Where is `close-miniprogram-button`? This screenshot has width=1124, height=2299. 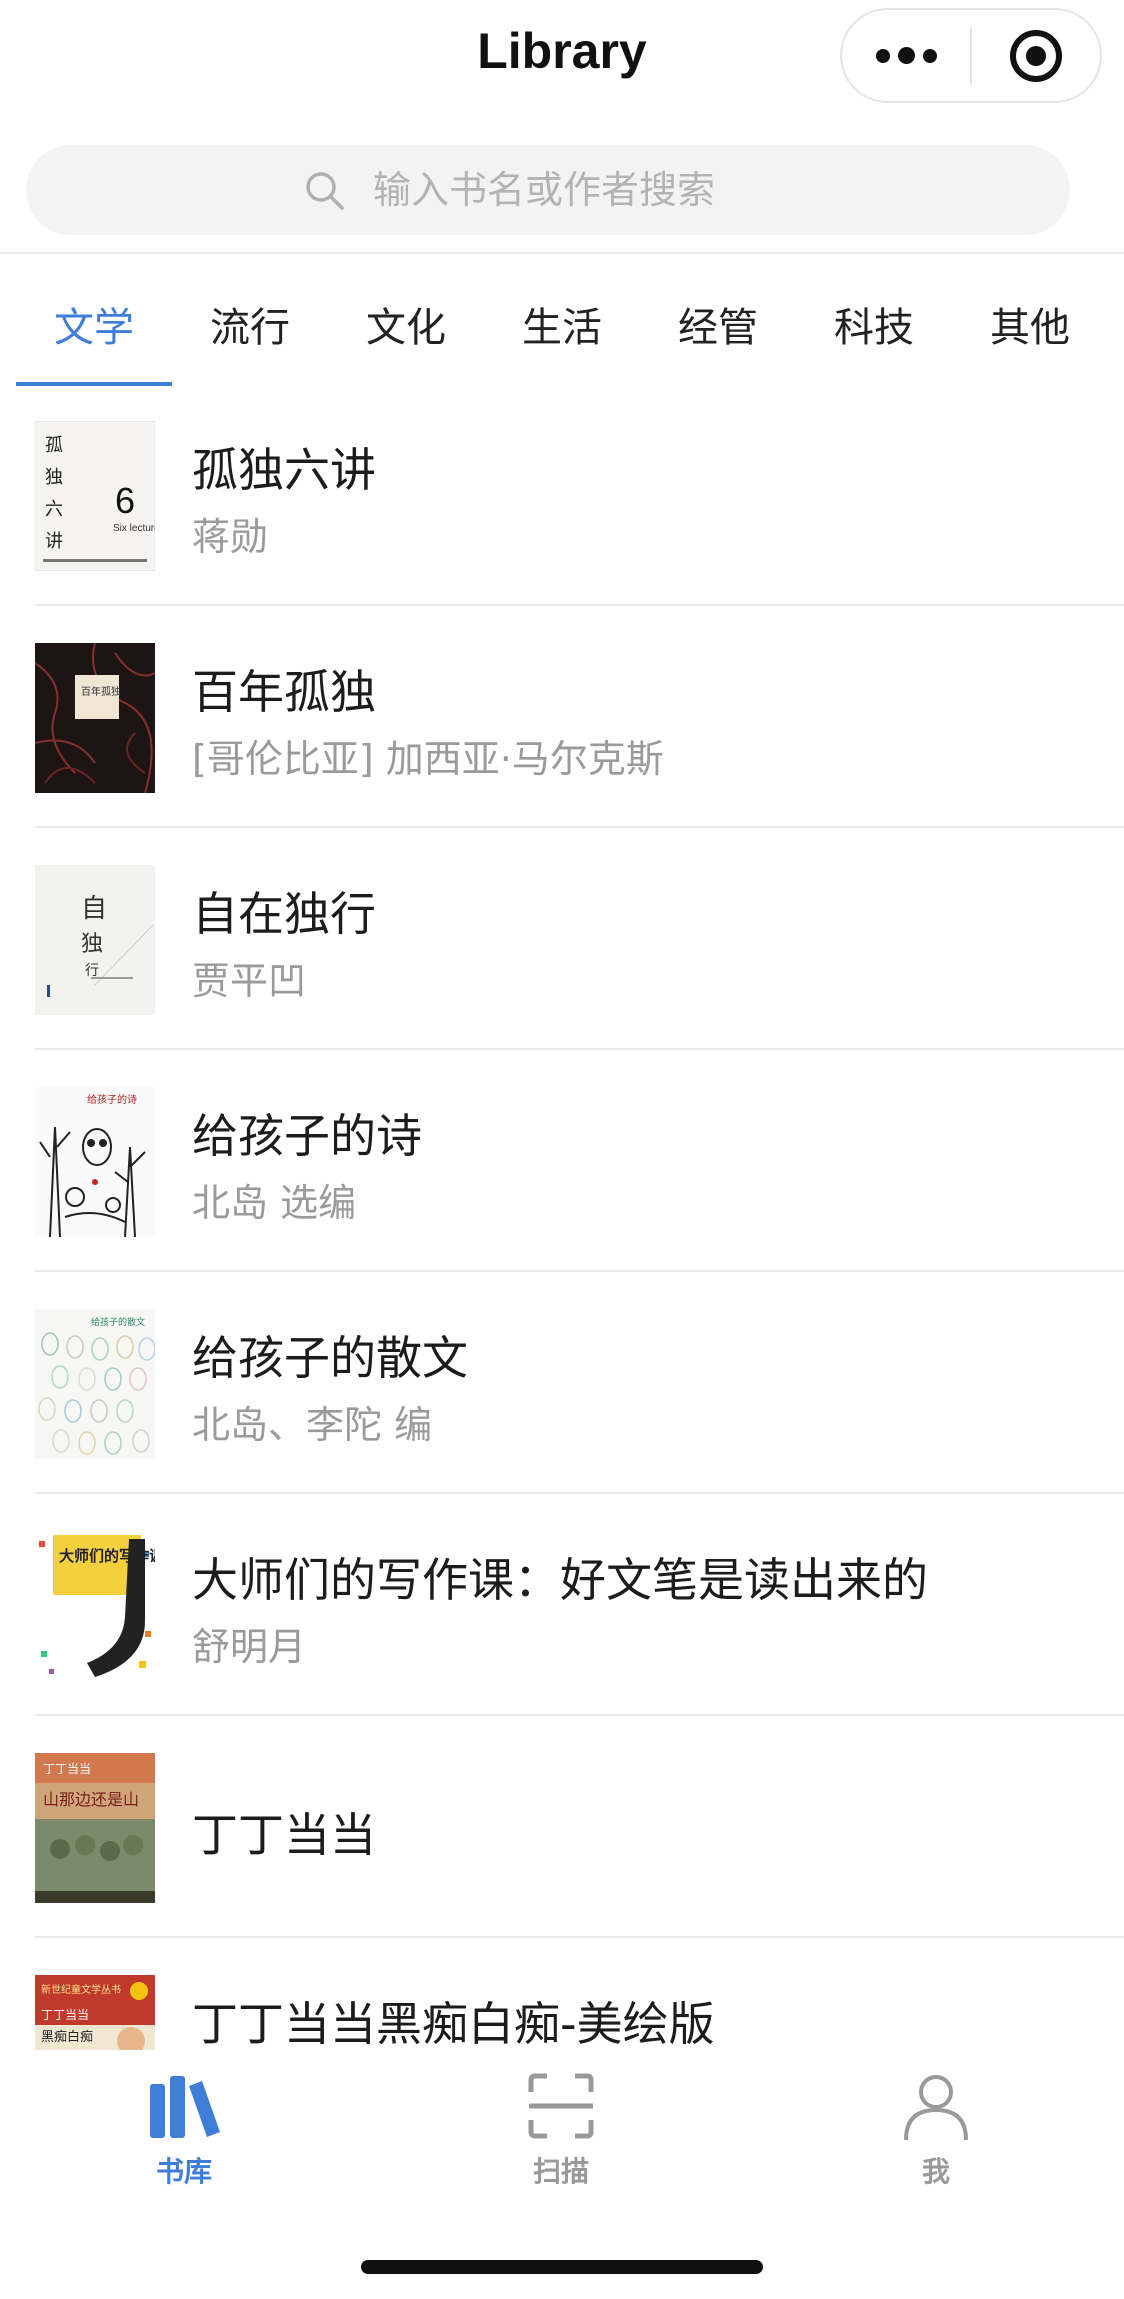
close-miniprogram-button is located at coordinates (1036, 55).